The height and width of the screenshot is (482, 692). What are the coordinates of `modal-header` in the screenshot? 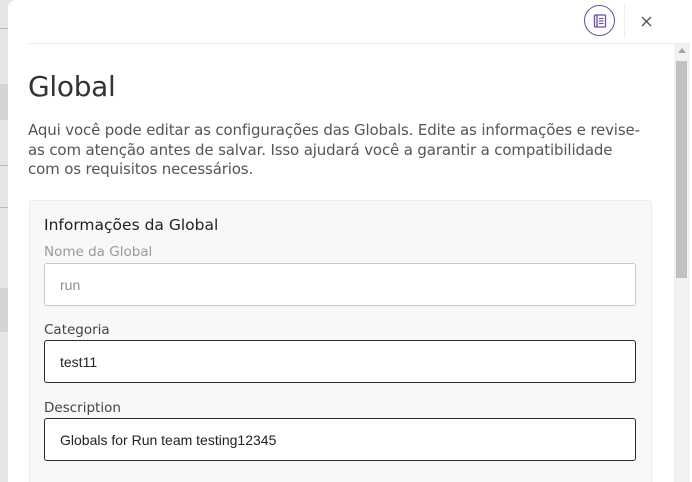 It's located at (350, 22).